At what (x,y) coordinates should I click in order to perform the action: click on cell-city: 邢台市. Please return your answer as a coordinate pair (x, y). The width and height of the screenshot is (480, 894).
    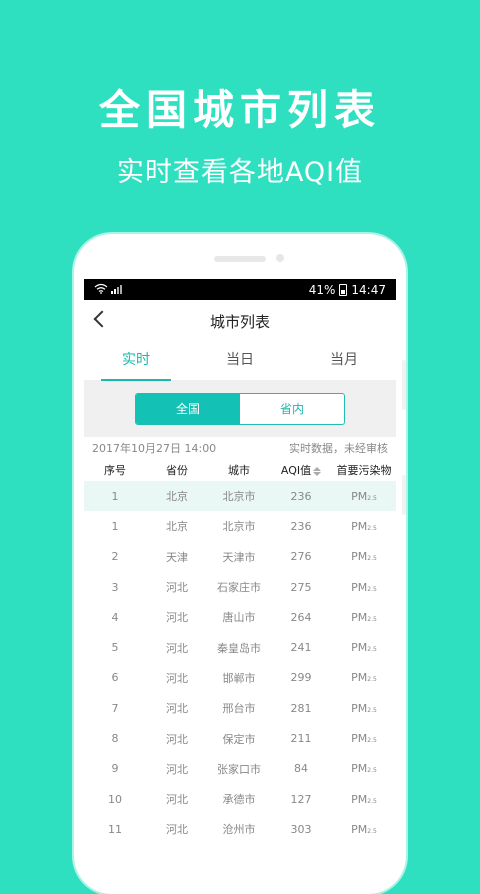
    Looking at the image, I should click on (239, 709).